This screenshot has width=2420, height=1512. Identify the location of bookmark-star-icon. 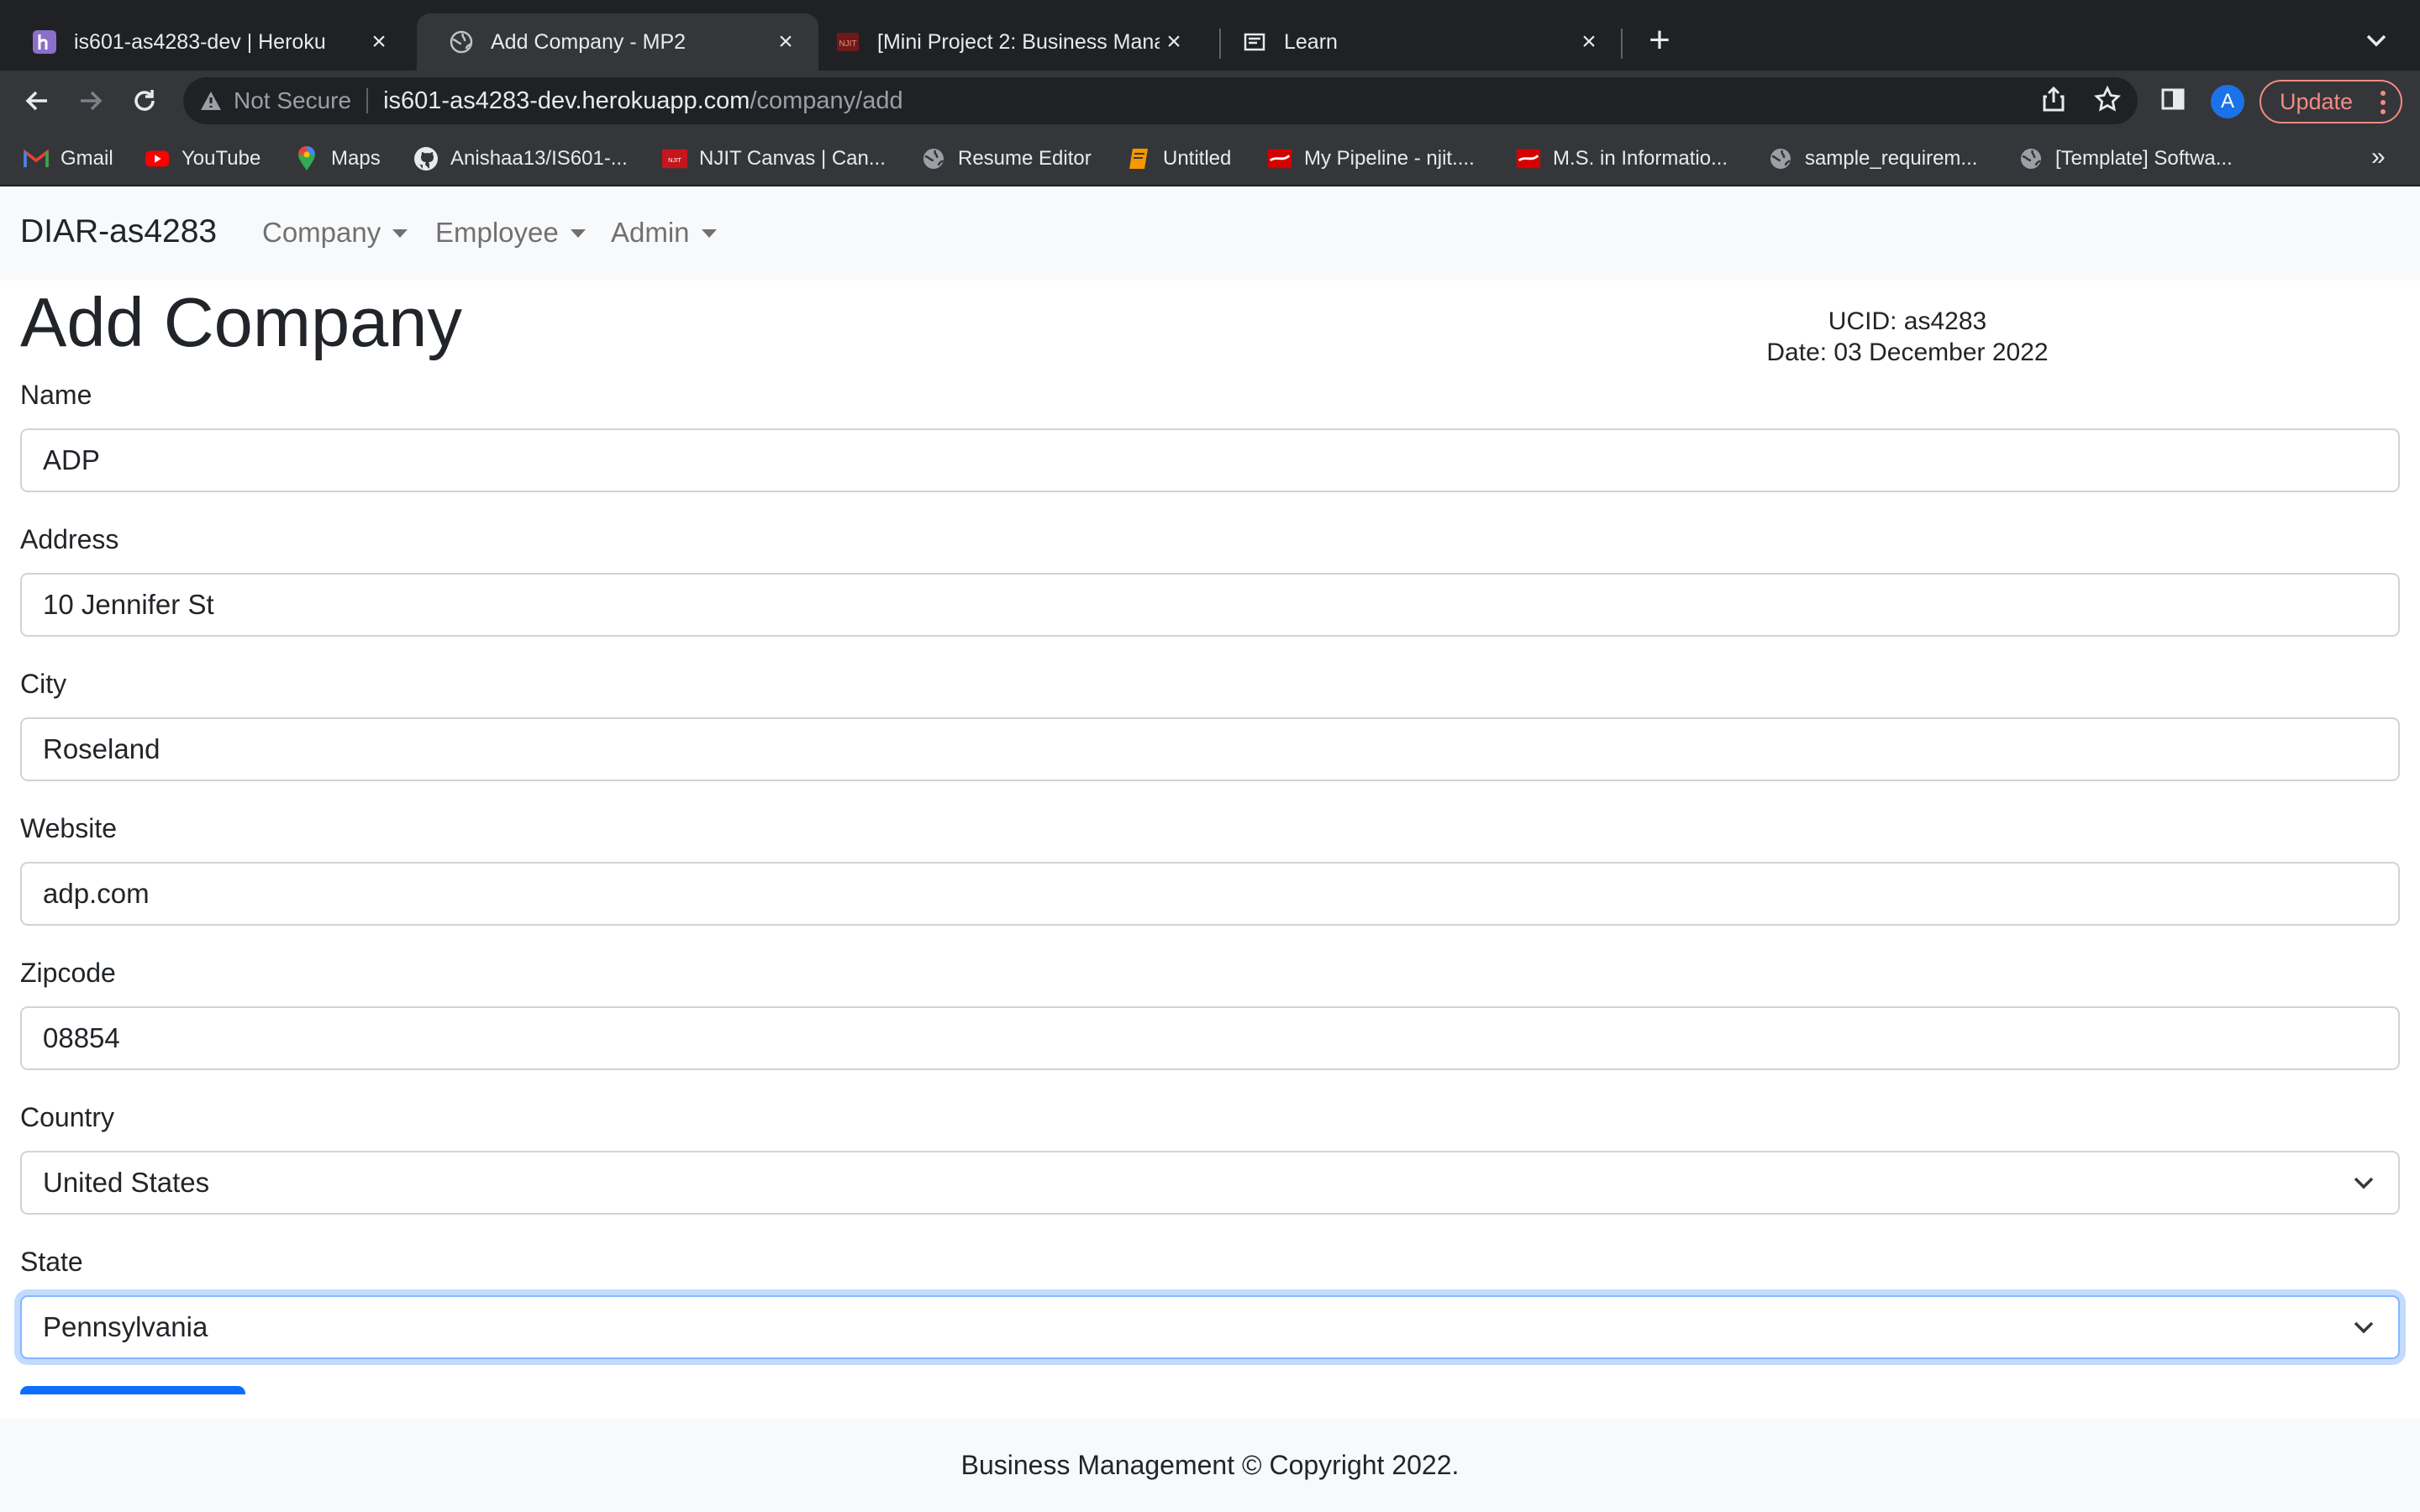
(2107, 99).